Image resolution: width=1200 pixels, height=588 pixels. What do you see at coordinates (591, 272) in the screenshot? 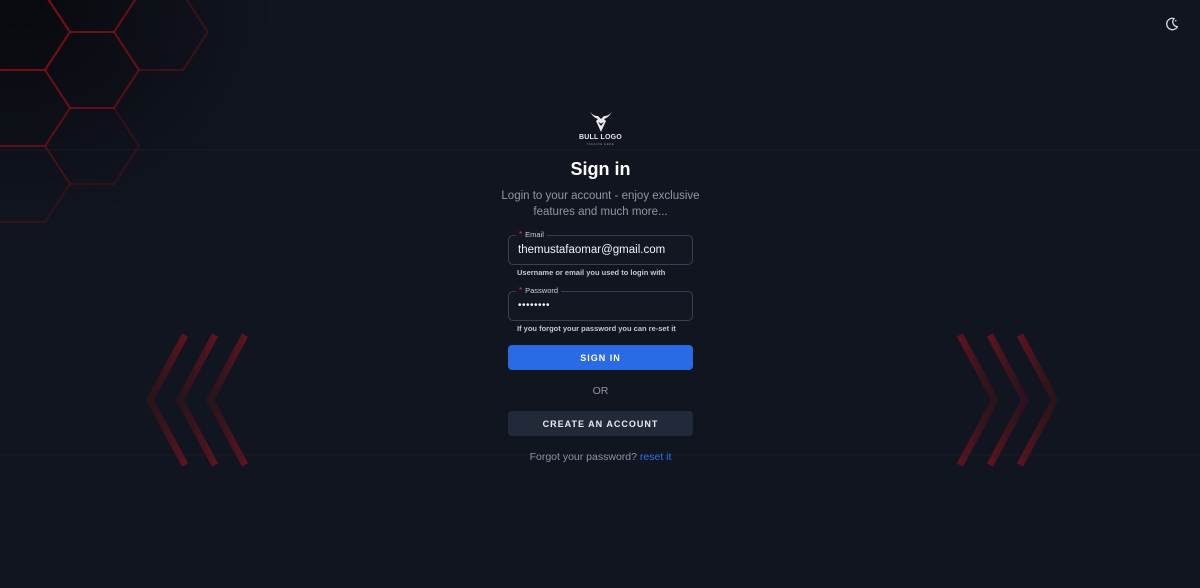
I see `email-helper-text: Username or email you used to login with` at bounding box center [591, 272].